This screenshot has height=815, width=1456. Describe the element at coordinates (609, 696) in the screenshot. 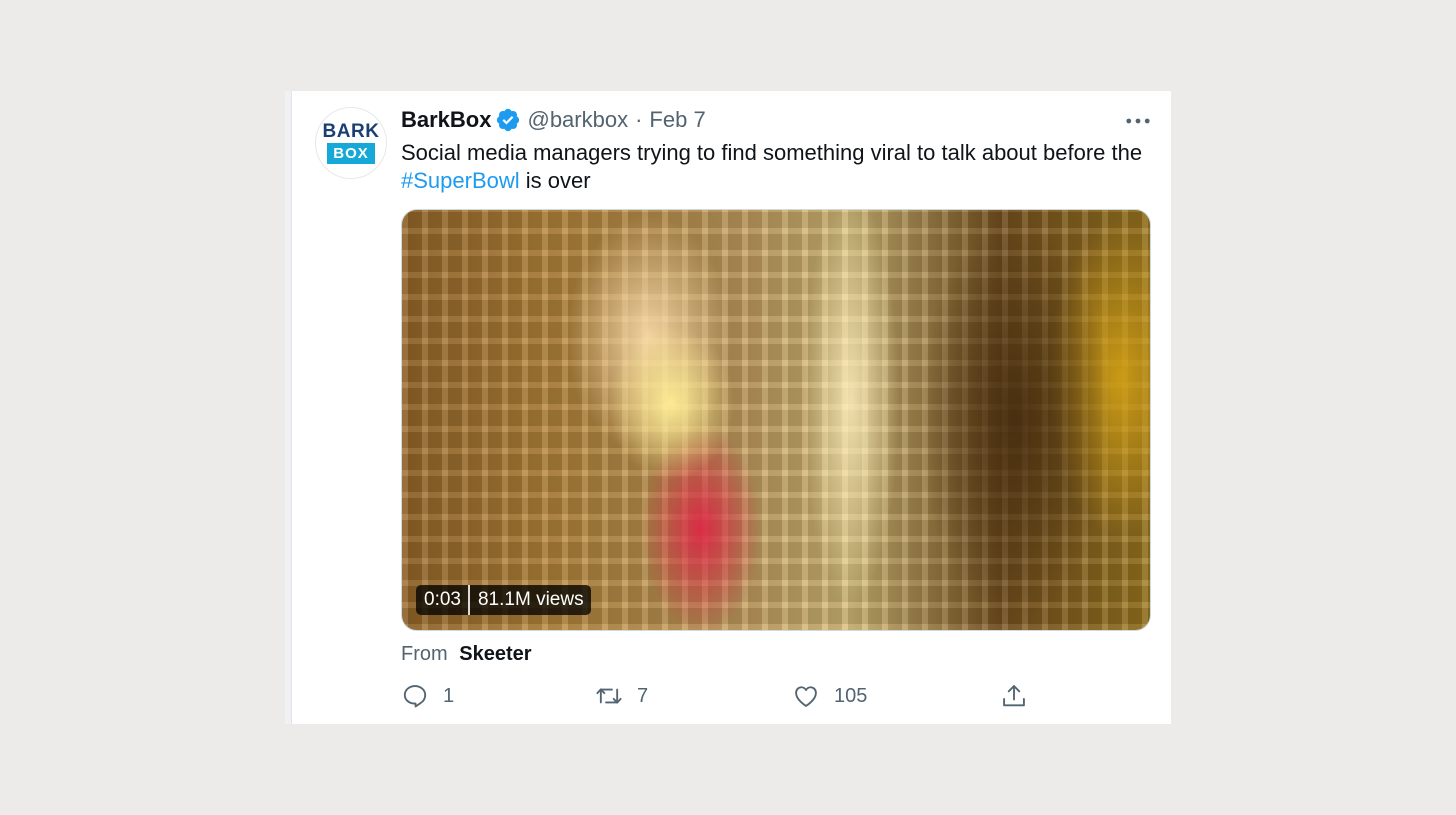

I see `retweet-icon` at that location.